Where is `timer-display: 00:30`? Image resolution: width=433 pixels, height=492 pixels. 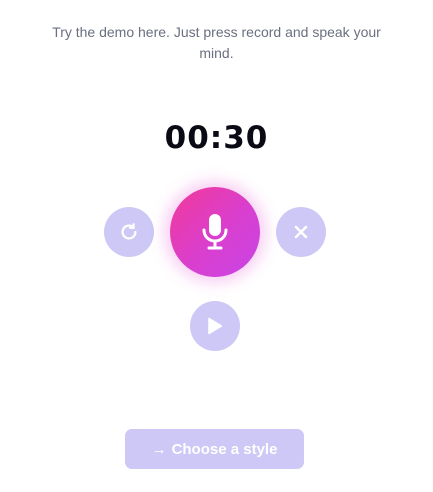 timer-display: 00:30 is located at coordinates (216, 138).